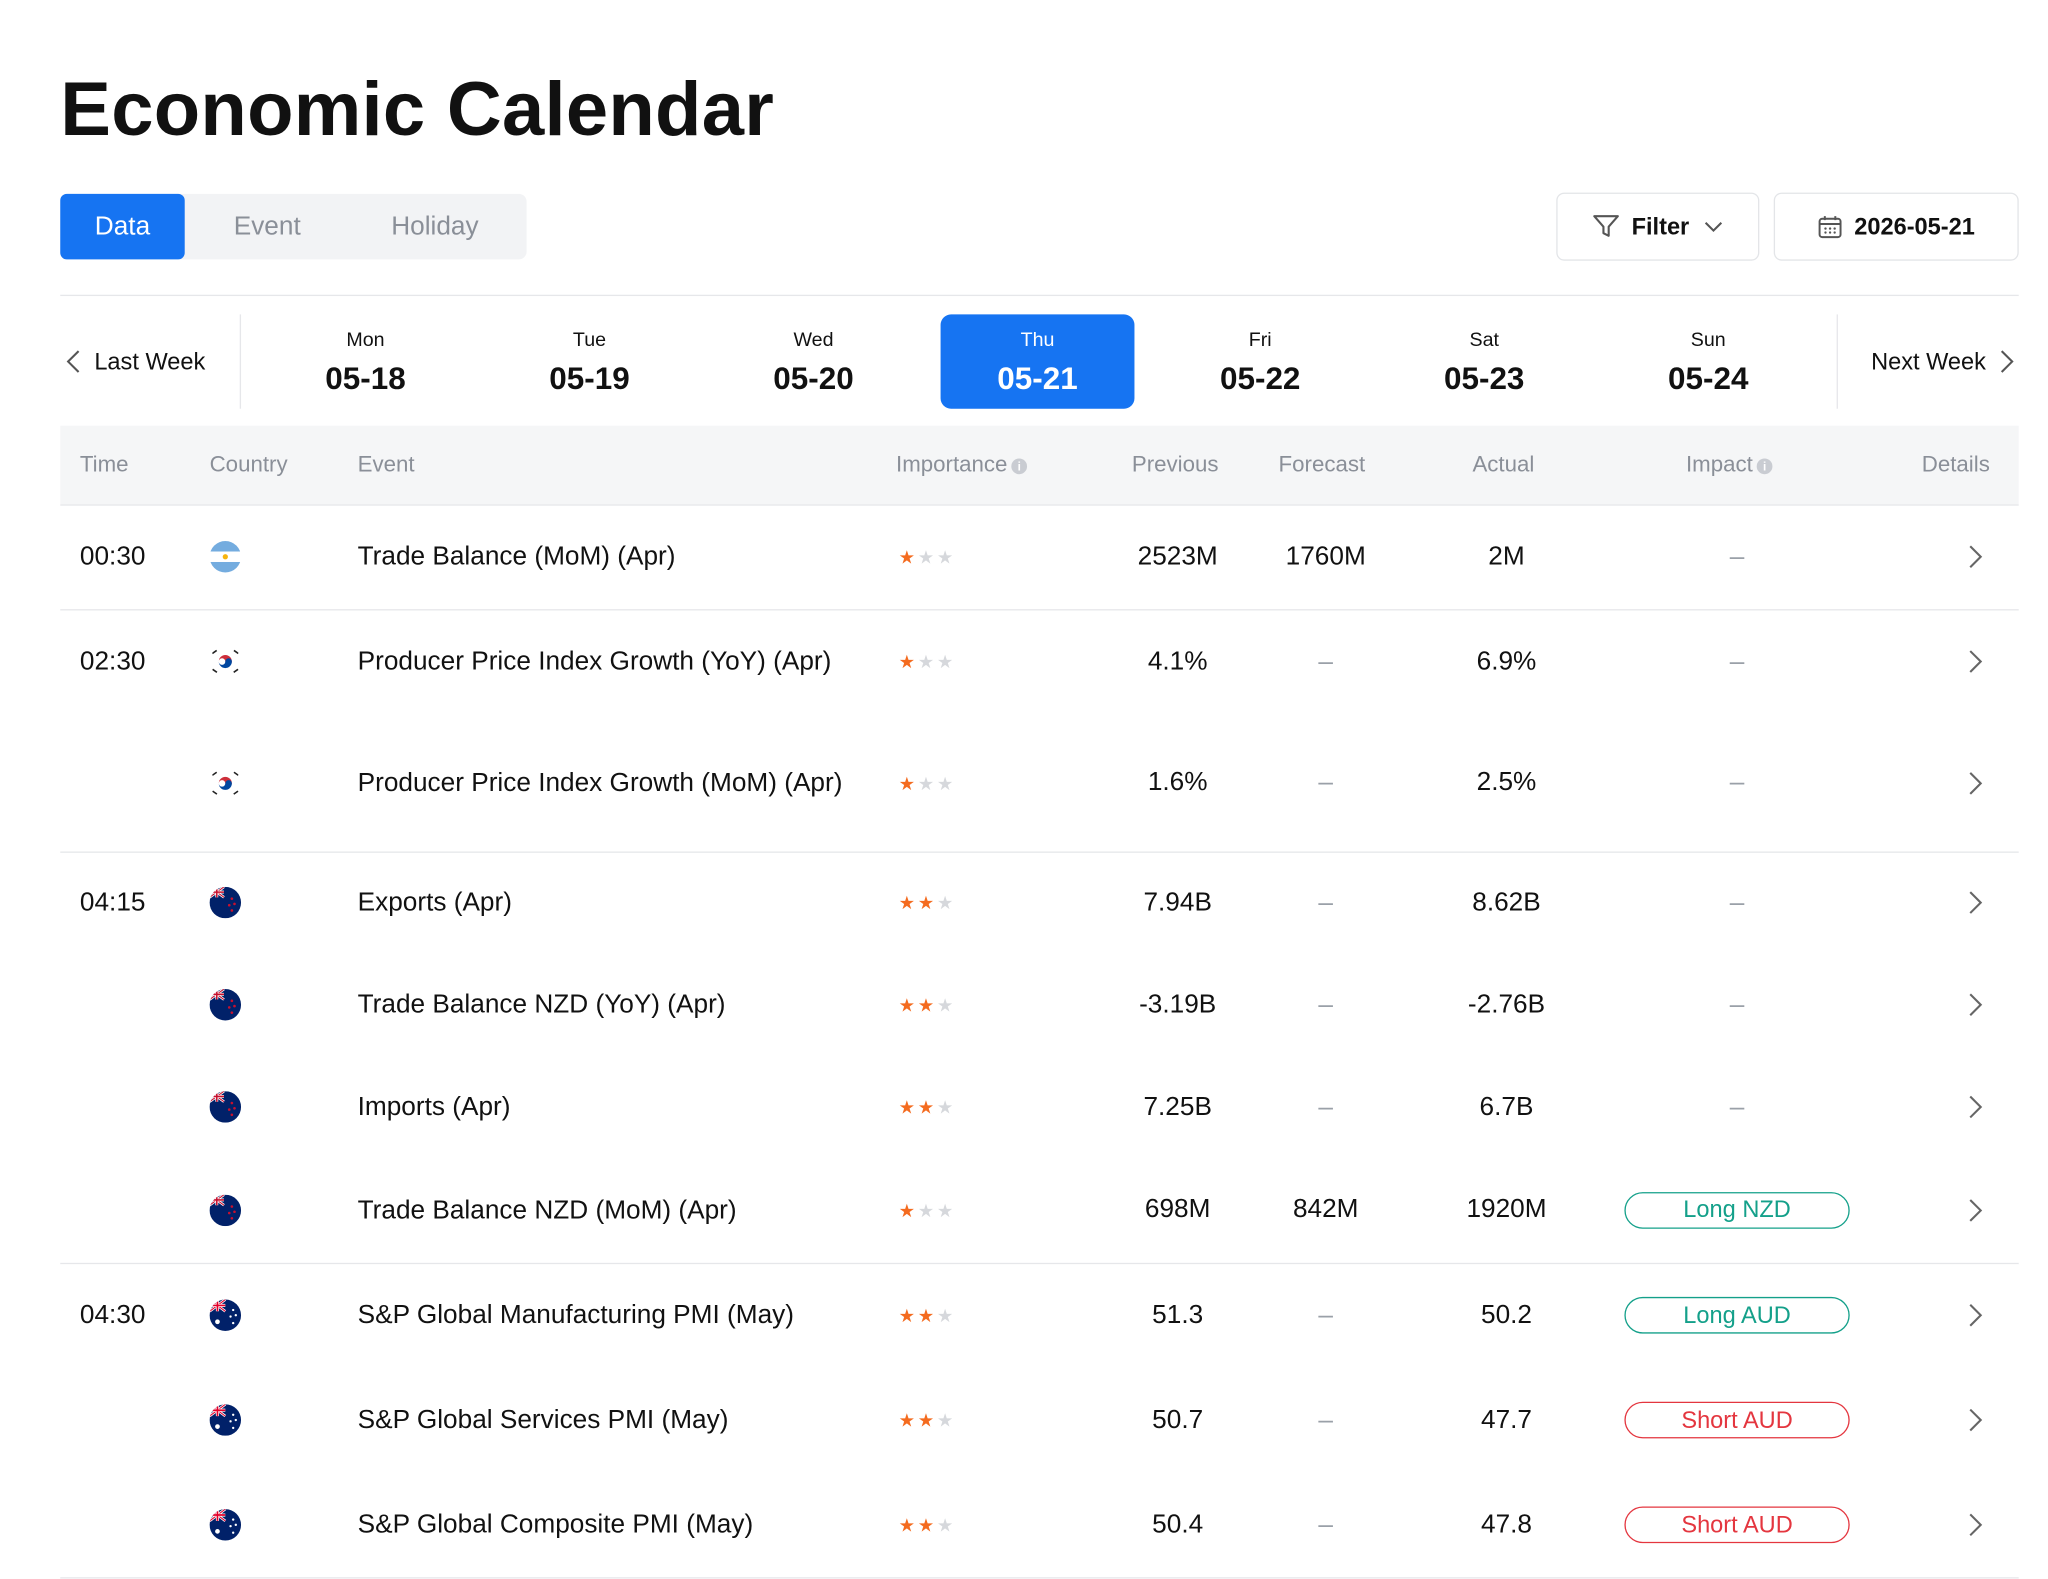 This screenshot has width=2048, height=1579. I want to click on date-picker-button: 2026-05-21, so click(1896, 226).